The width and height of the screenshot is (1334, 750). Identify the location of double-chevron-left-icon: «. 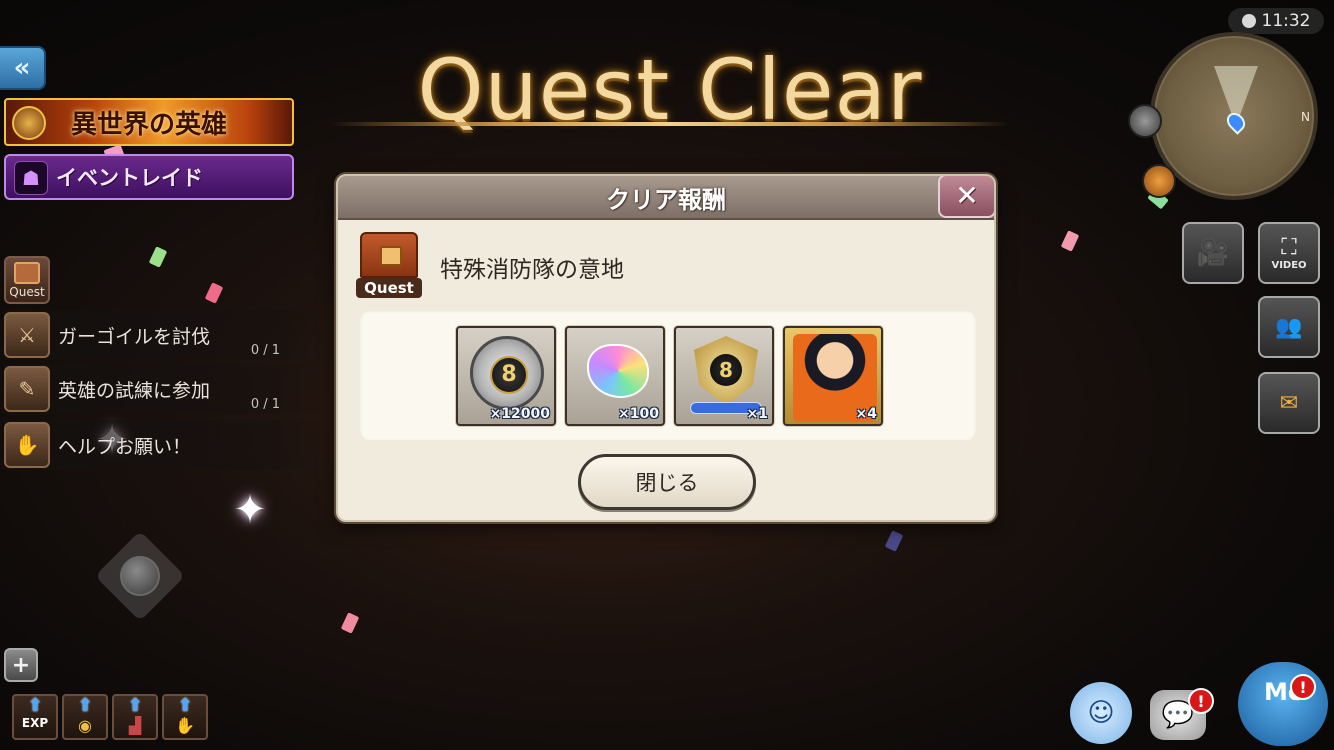
(22, 68).